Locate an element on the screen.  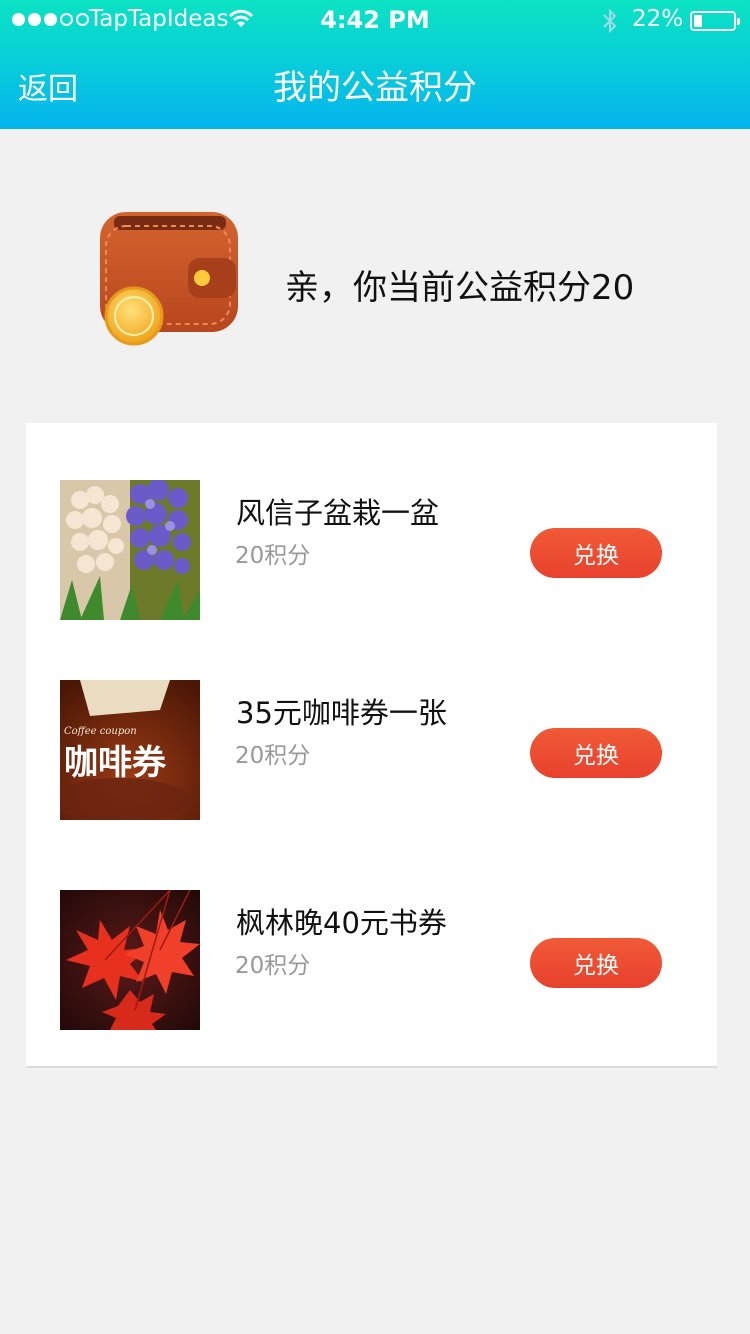
wallet-icon is located at coordinates (169, 279).